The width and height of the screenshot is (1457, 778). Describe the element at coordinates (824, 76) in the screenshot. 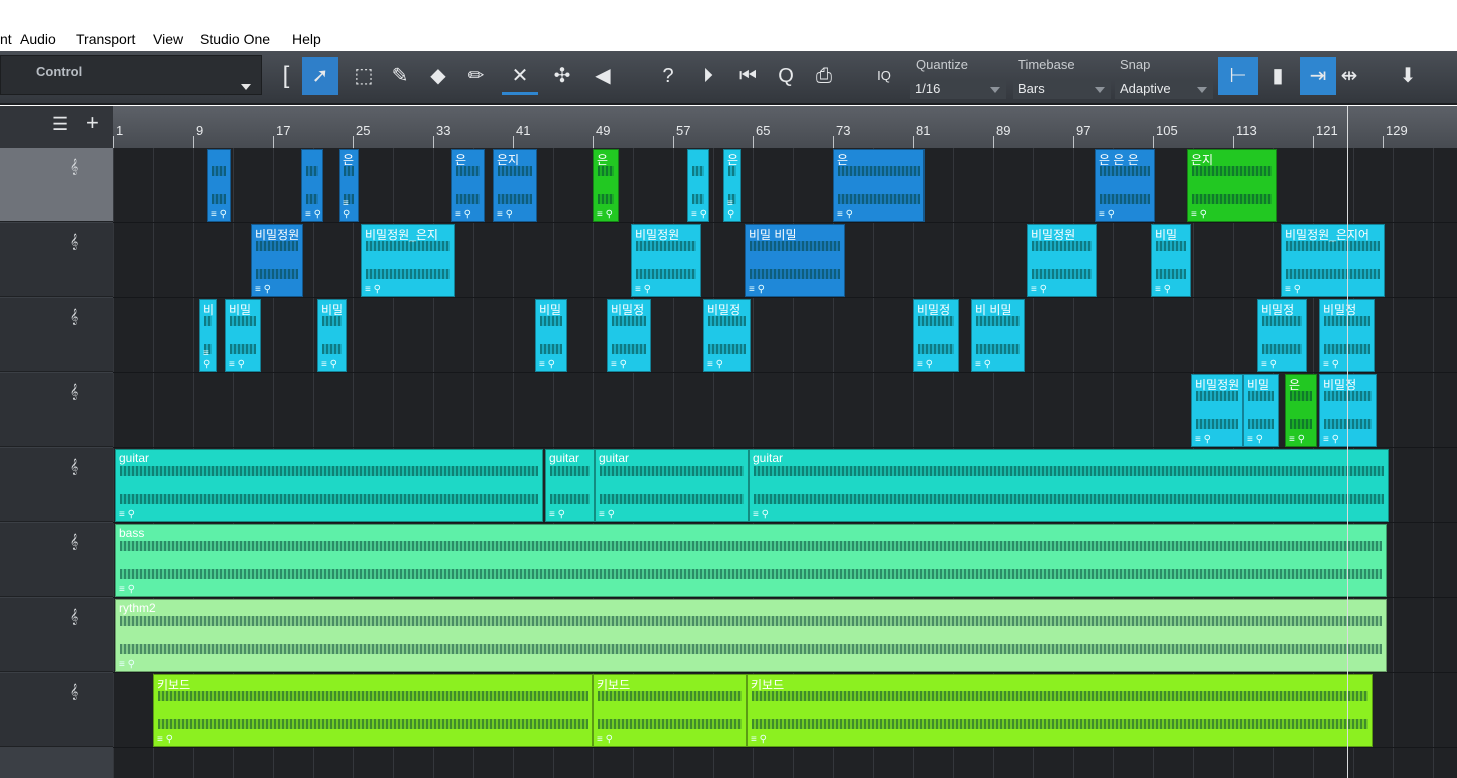

I see `print-button: ⎙` at that location.